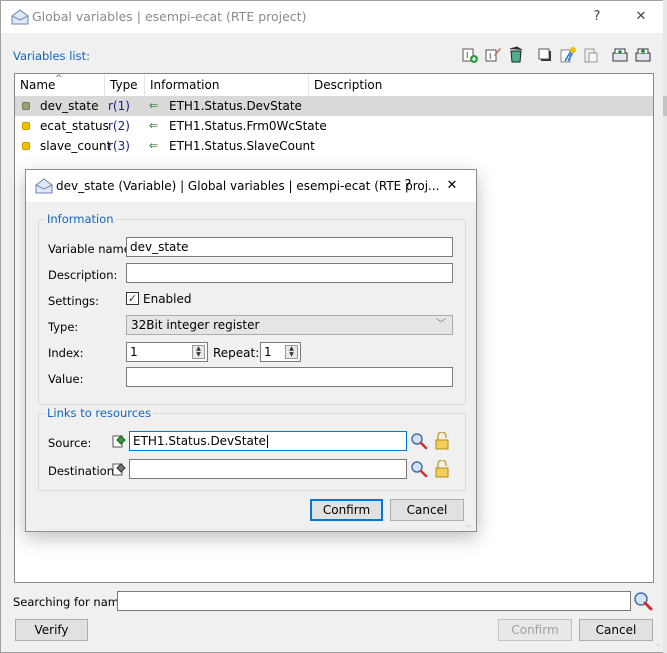  What do you see at coordinates (51, 56) in the screenshot?
I see `variables-list-label: Variables list:` at bounding box center [51, 56].